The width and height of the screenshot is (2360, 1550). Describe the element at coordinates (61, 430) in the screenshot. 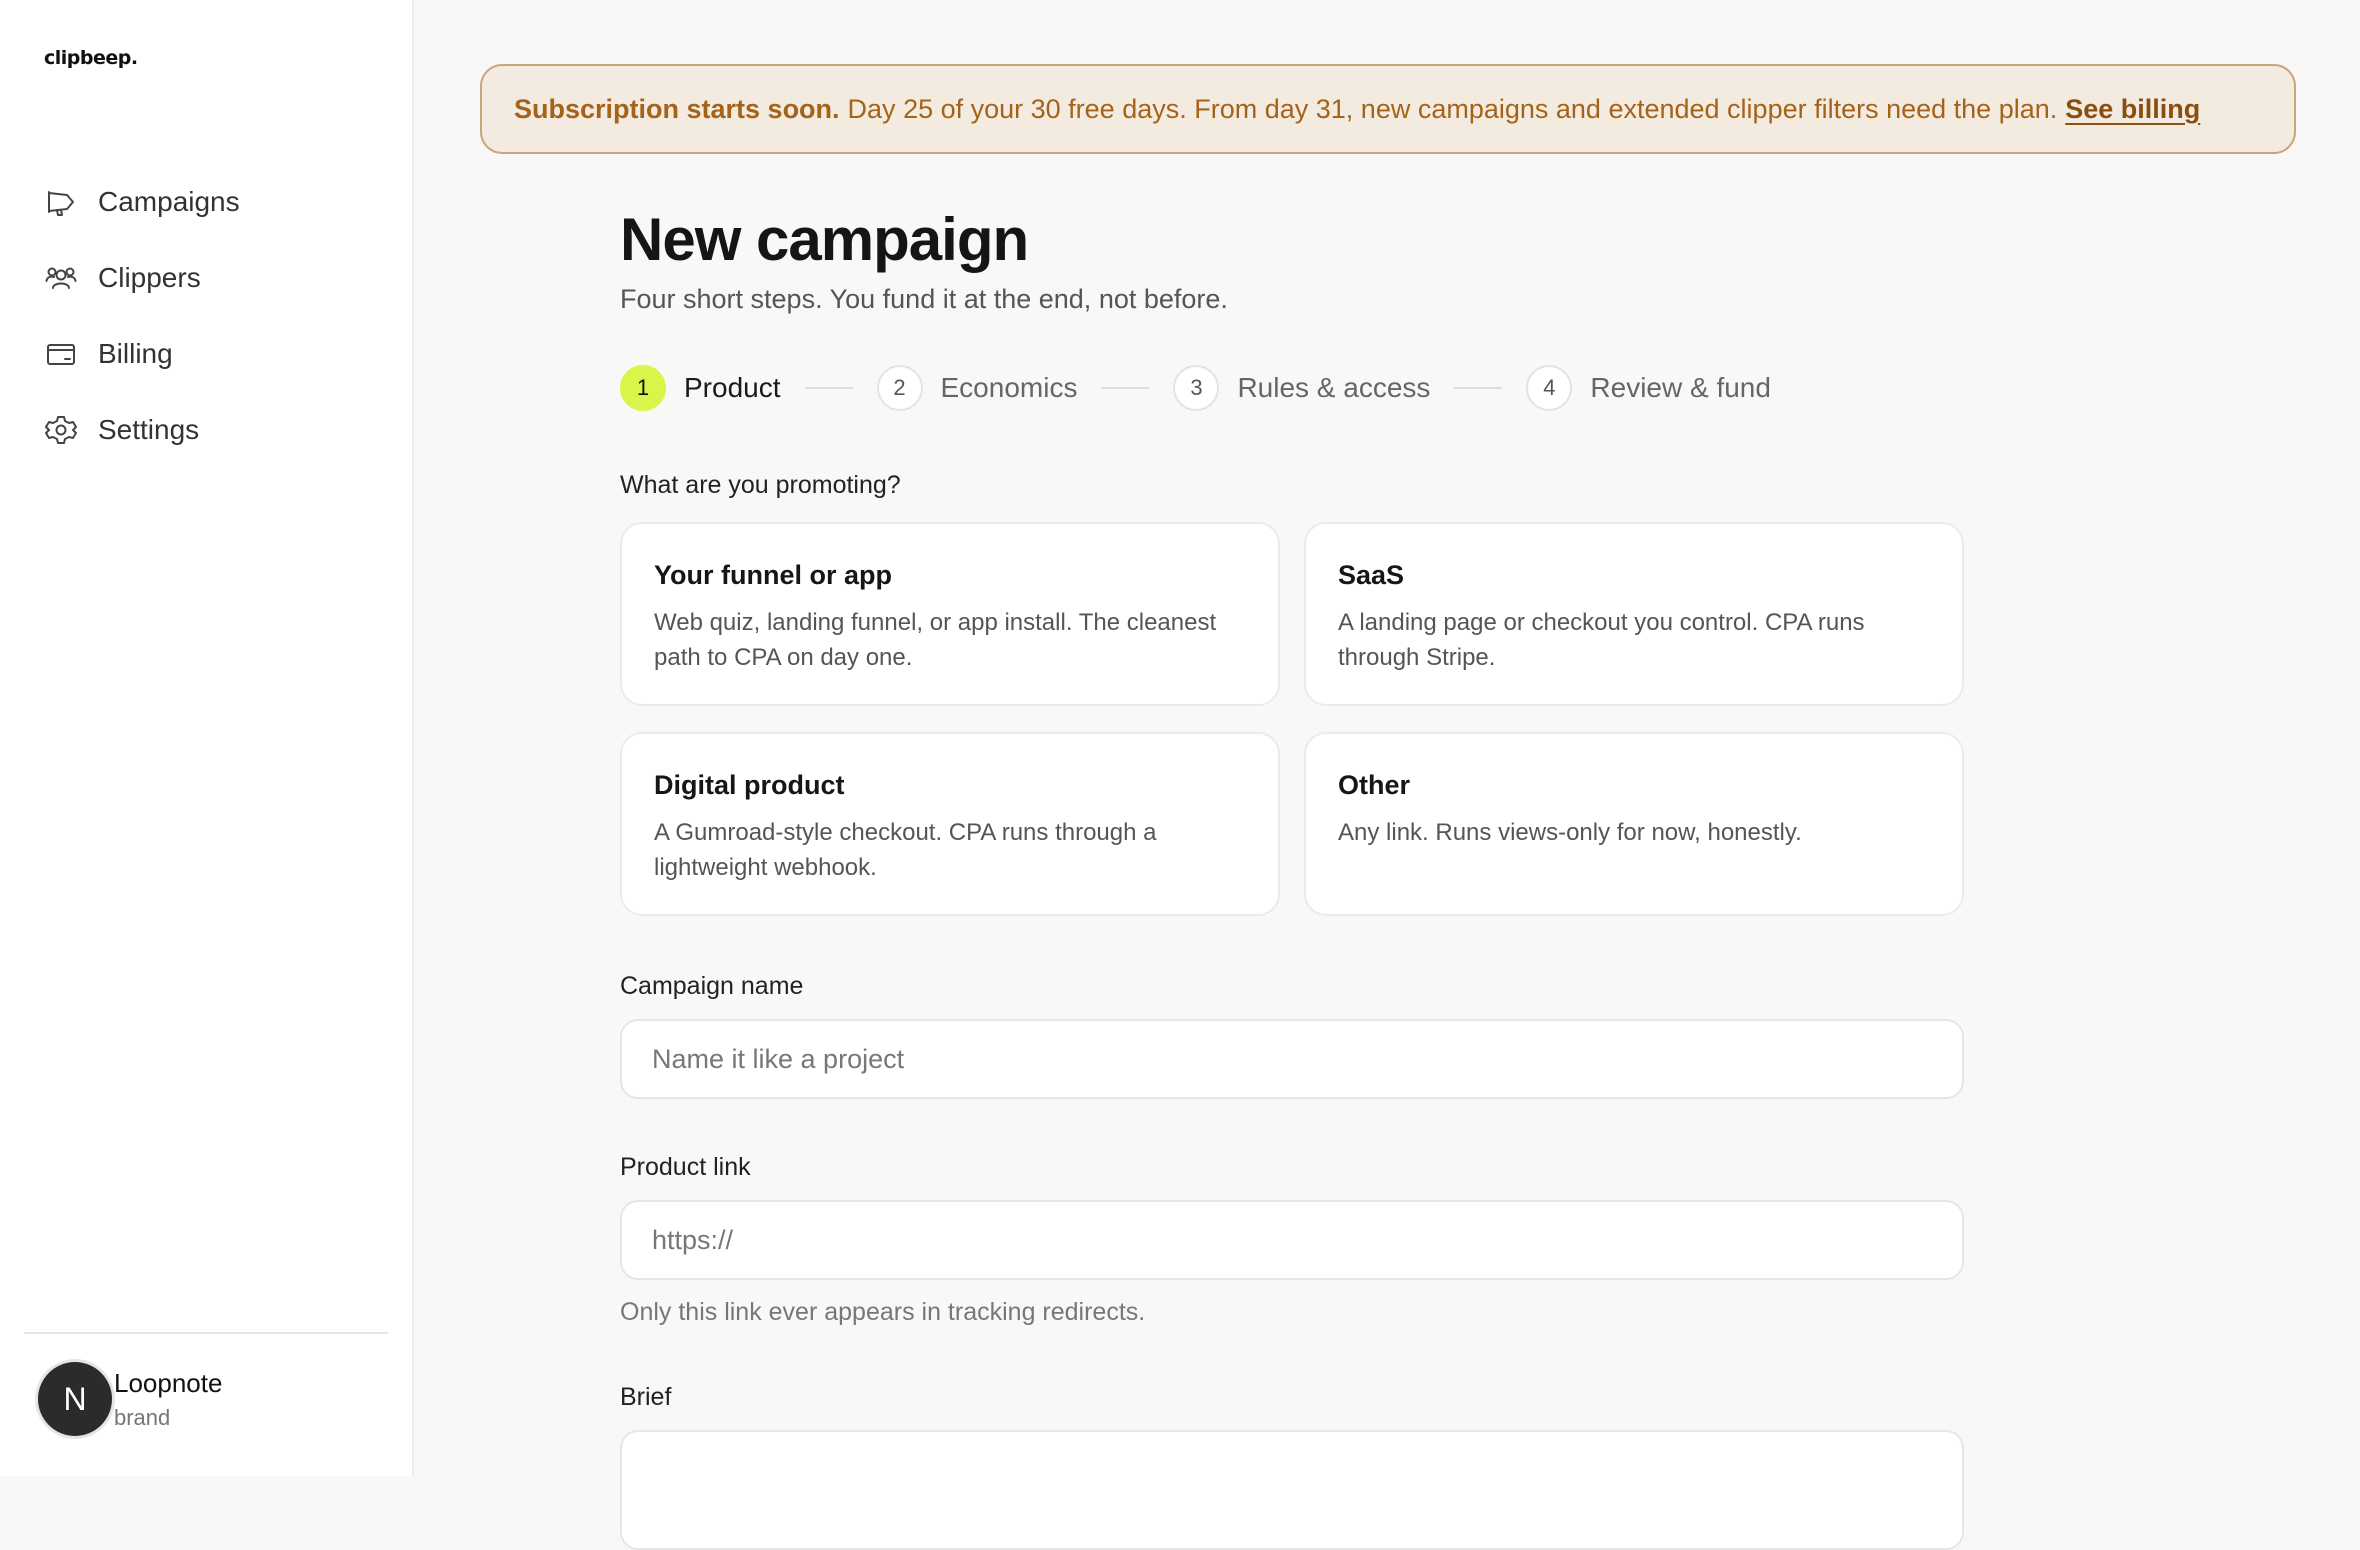

I see `gear-icon` at that location.